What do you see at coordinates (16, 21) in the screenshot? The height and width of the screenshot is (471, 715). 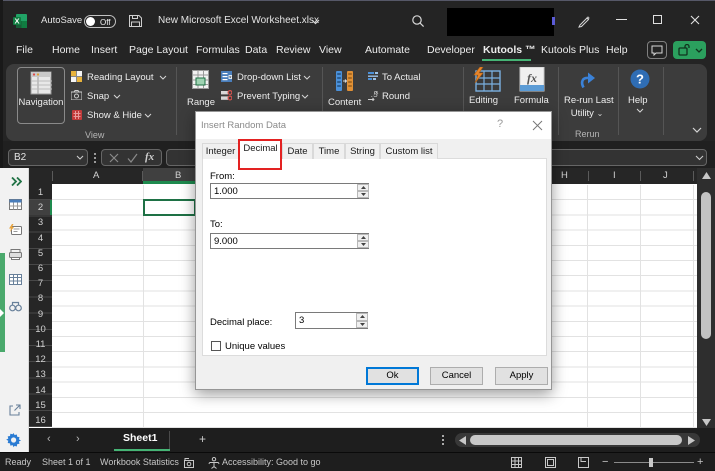 I see `svg-text: X` at bounding box center [16, 21].